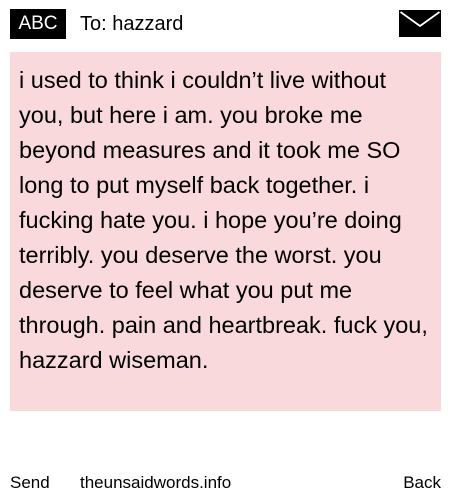 Image resolution: width=450 pixels, height=500 pixels. I want to click on recipient-name: hazzard, so click(148, 24).